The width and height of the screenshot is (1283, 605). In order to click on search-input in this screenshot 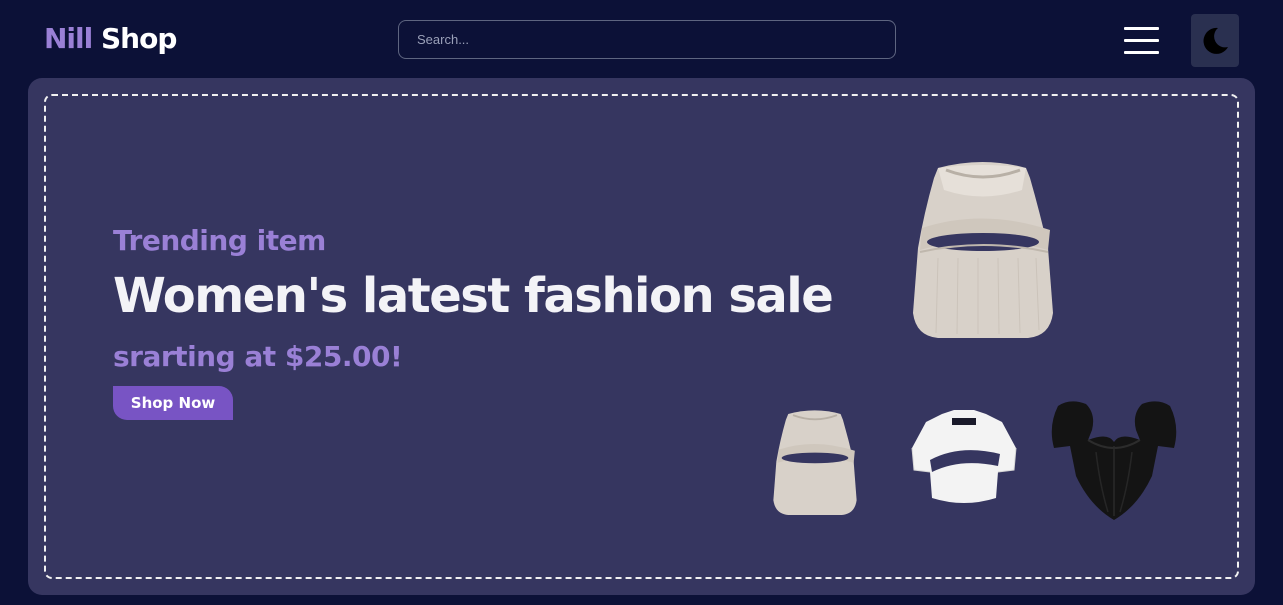, I will do `click(647, 39)`.